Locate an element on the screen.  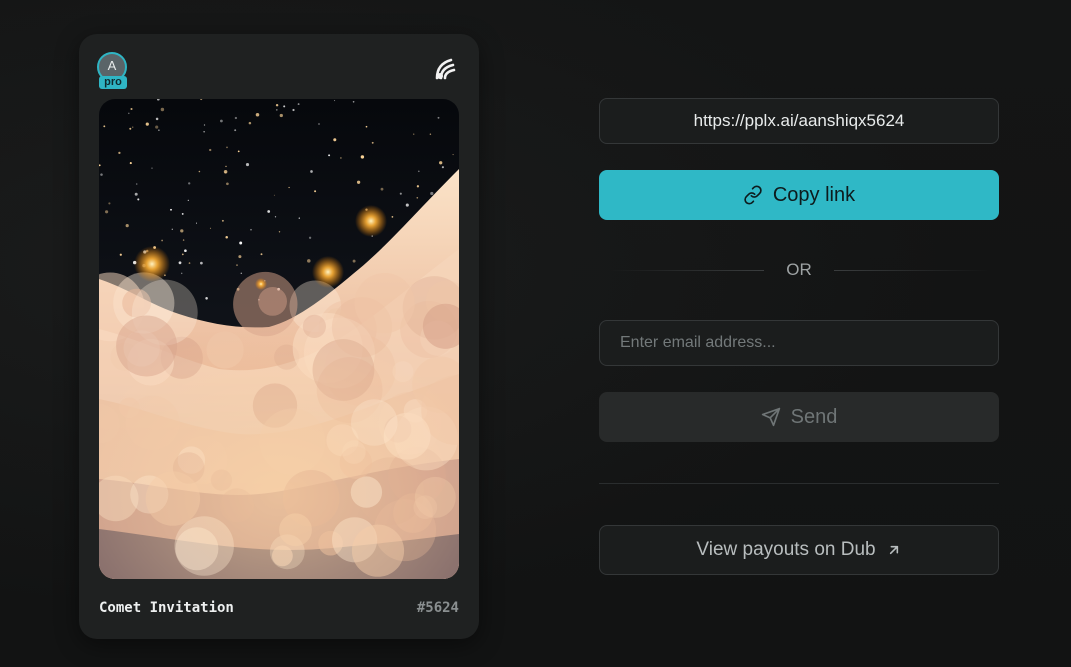
link-icon is located at coordinates (753, 195).